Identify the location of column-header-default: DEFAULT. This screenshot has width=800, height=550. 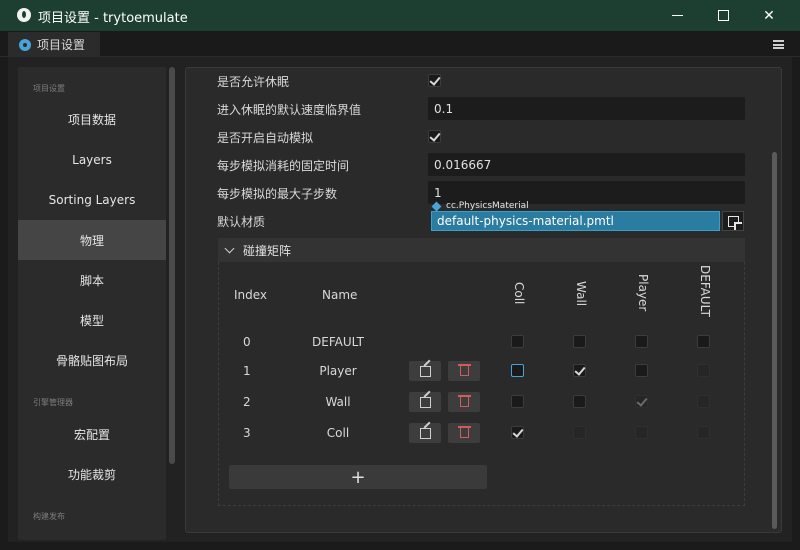
(705, 291).